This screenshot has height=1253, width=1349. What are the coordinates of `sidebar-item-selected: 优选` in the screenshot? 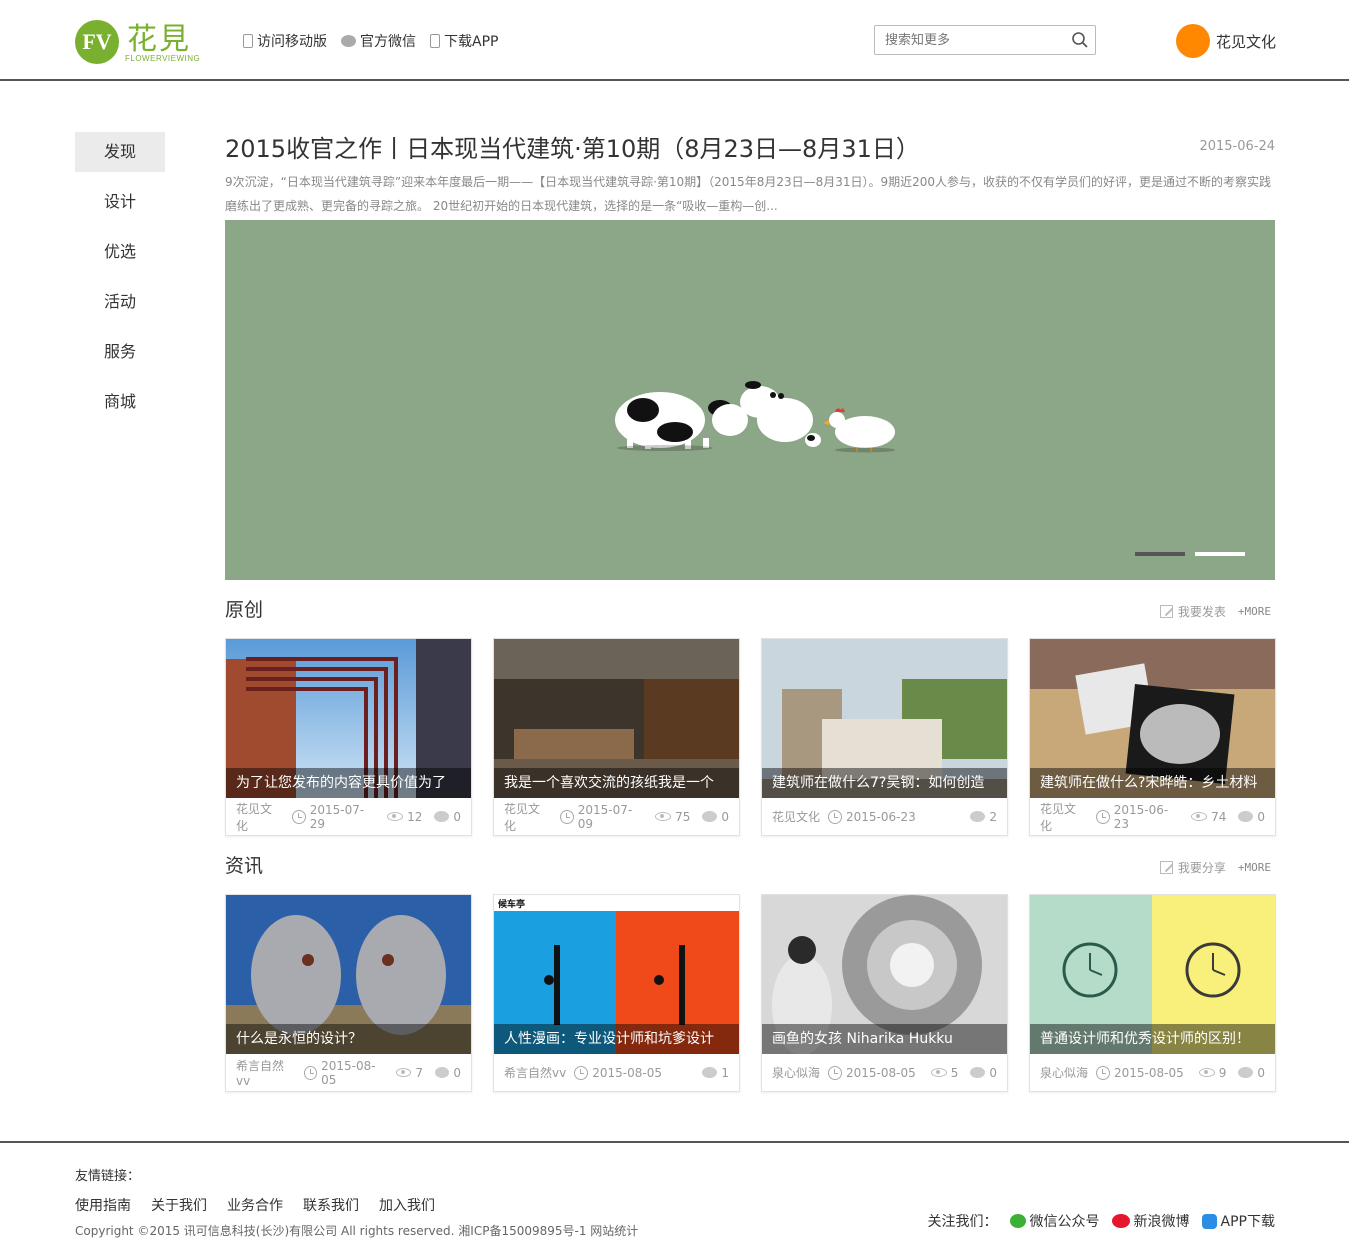 It's located at (120, 252).